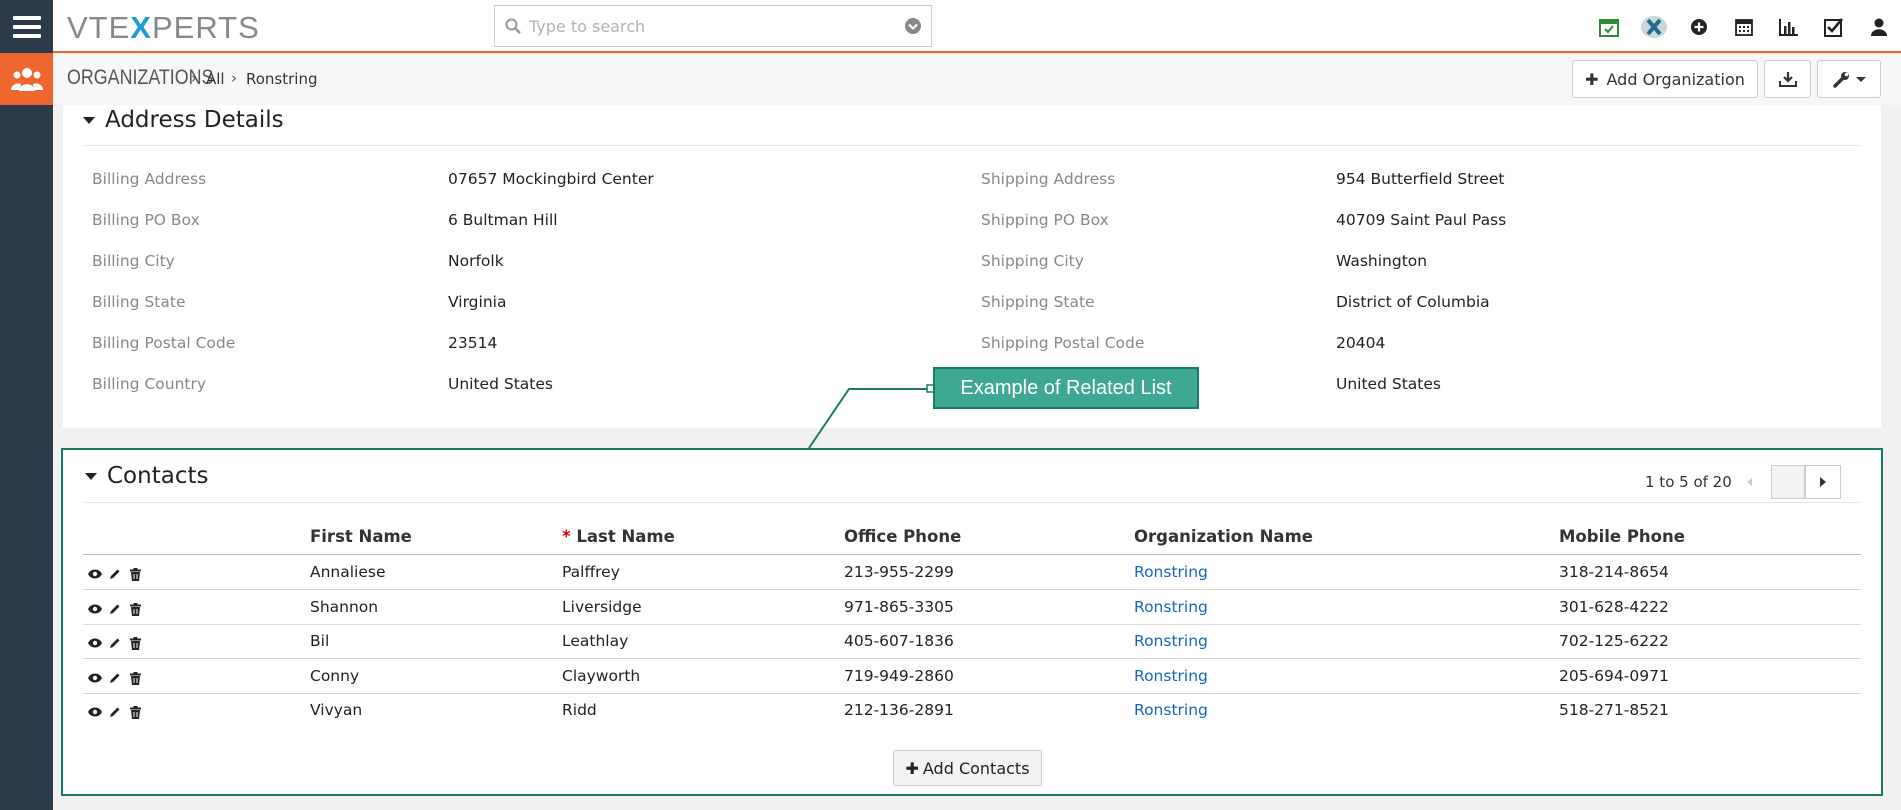  I want to click on cell-office-phone: 213-955-2299, so click(899, 572).